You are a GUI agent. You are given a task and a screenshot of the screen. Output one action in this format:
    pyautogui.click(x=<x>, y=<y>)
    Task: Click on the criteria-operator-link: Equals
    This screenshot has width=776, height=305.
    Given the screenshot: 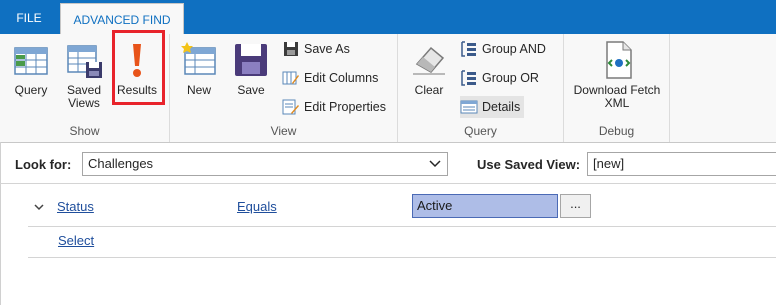 What is the action you would take?
    pyautogui.click(x=257, y=206)
    